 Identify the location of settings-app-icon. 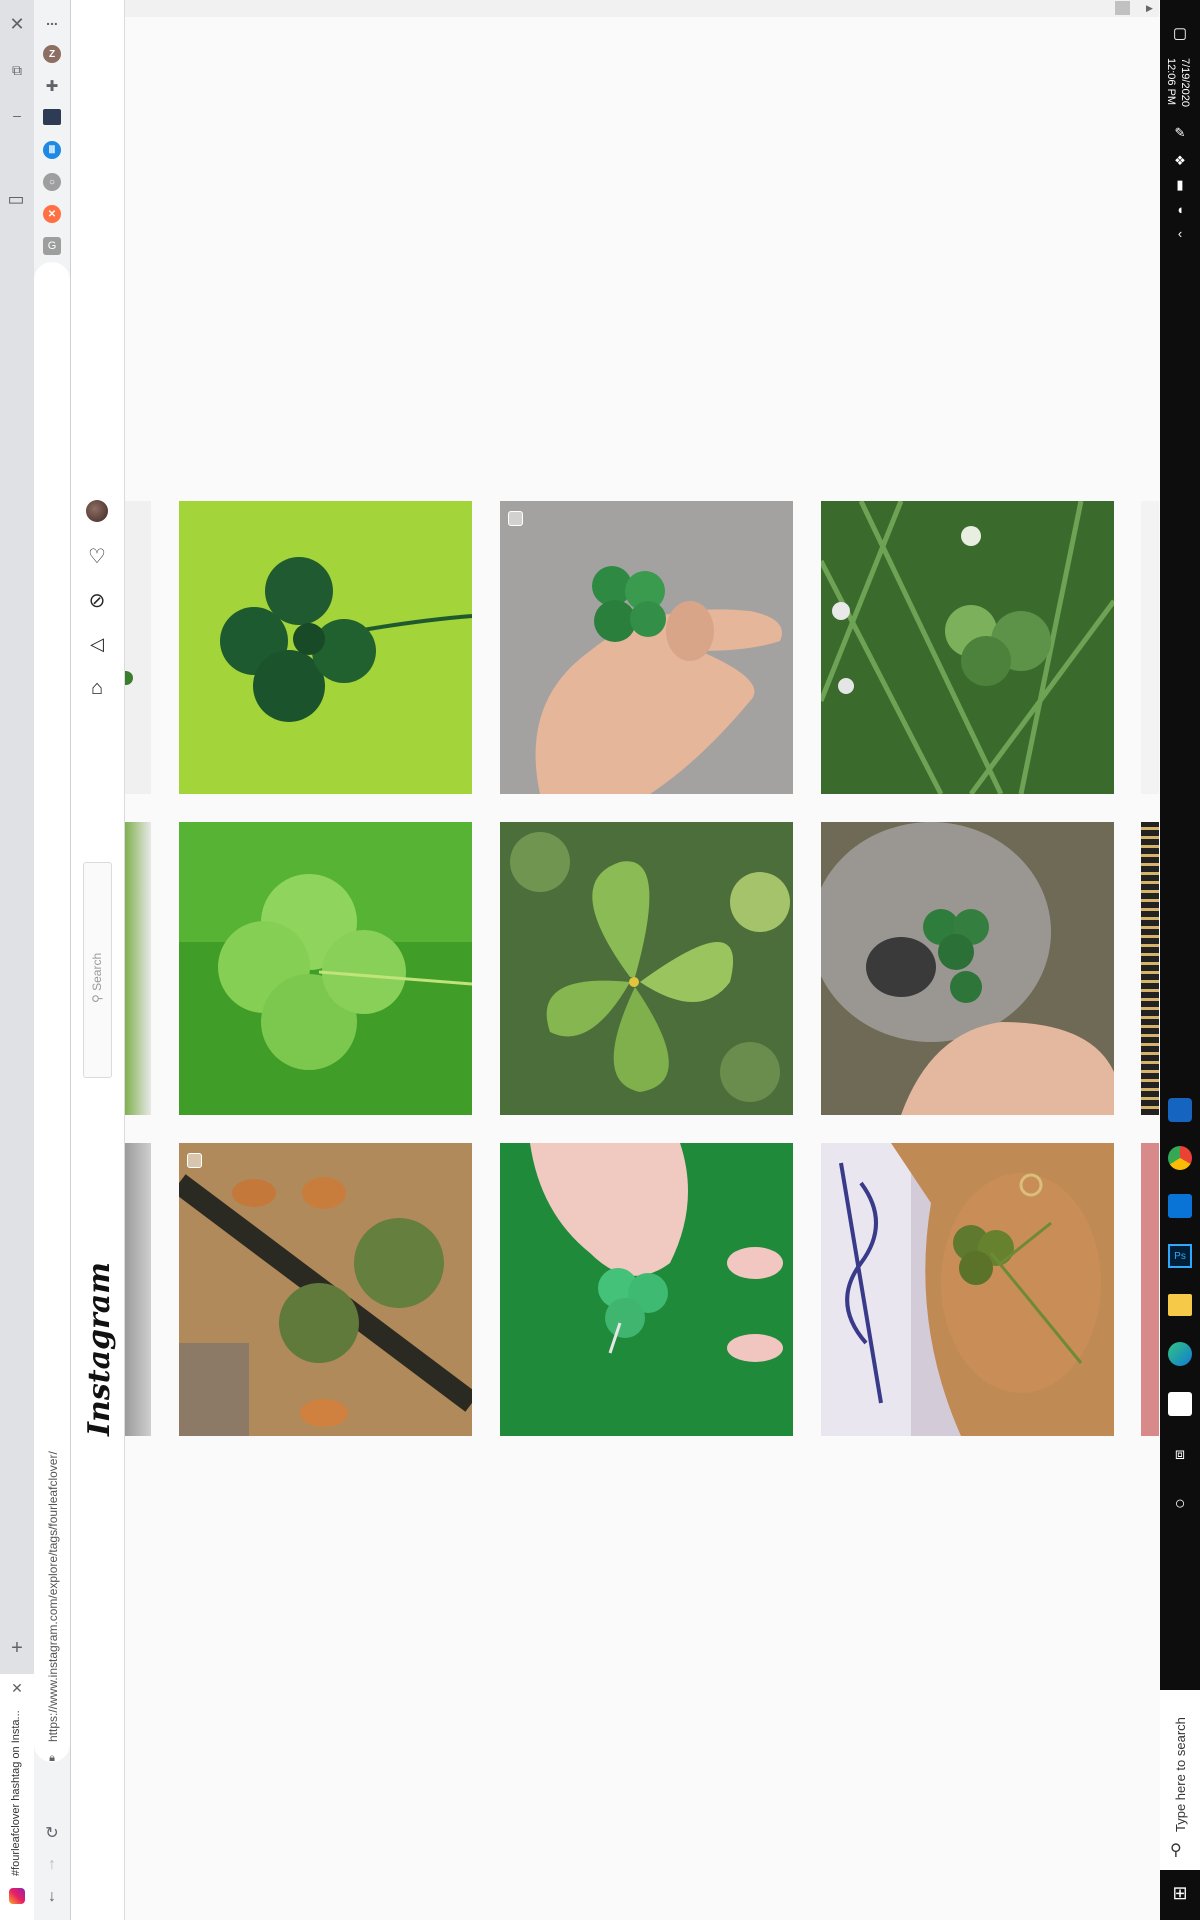
(1180, 1110).